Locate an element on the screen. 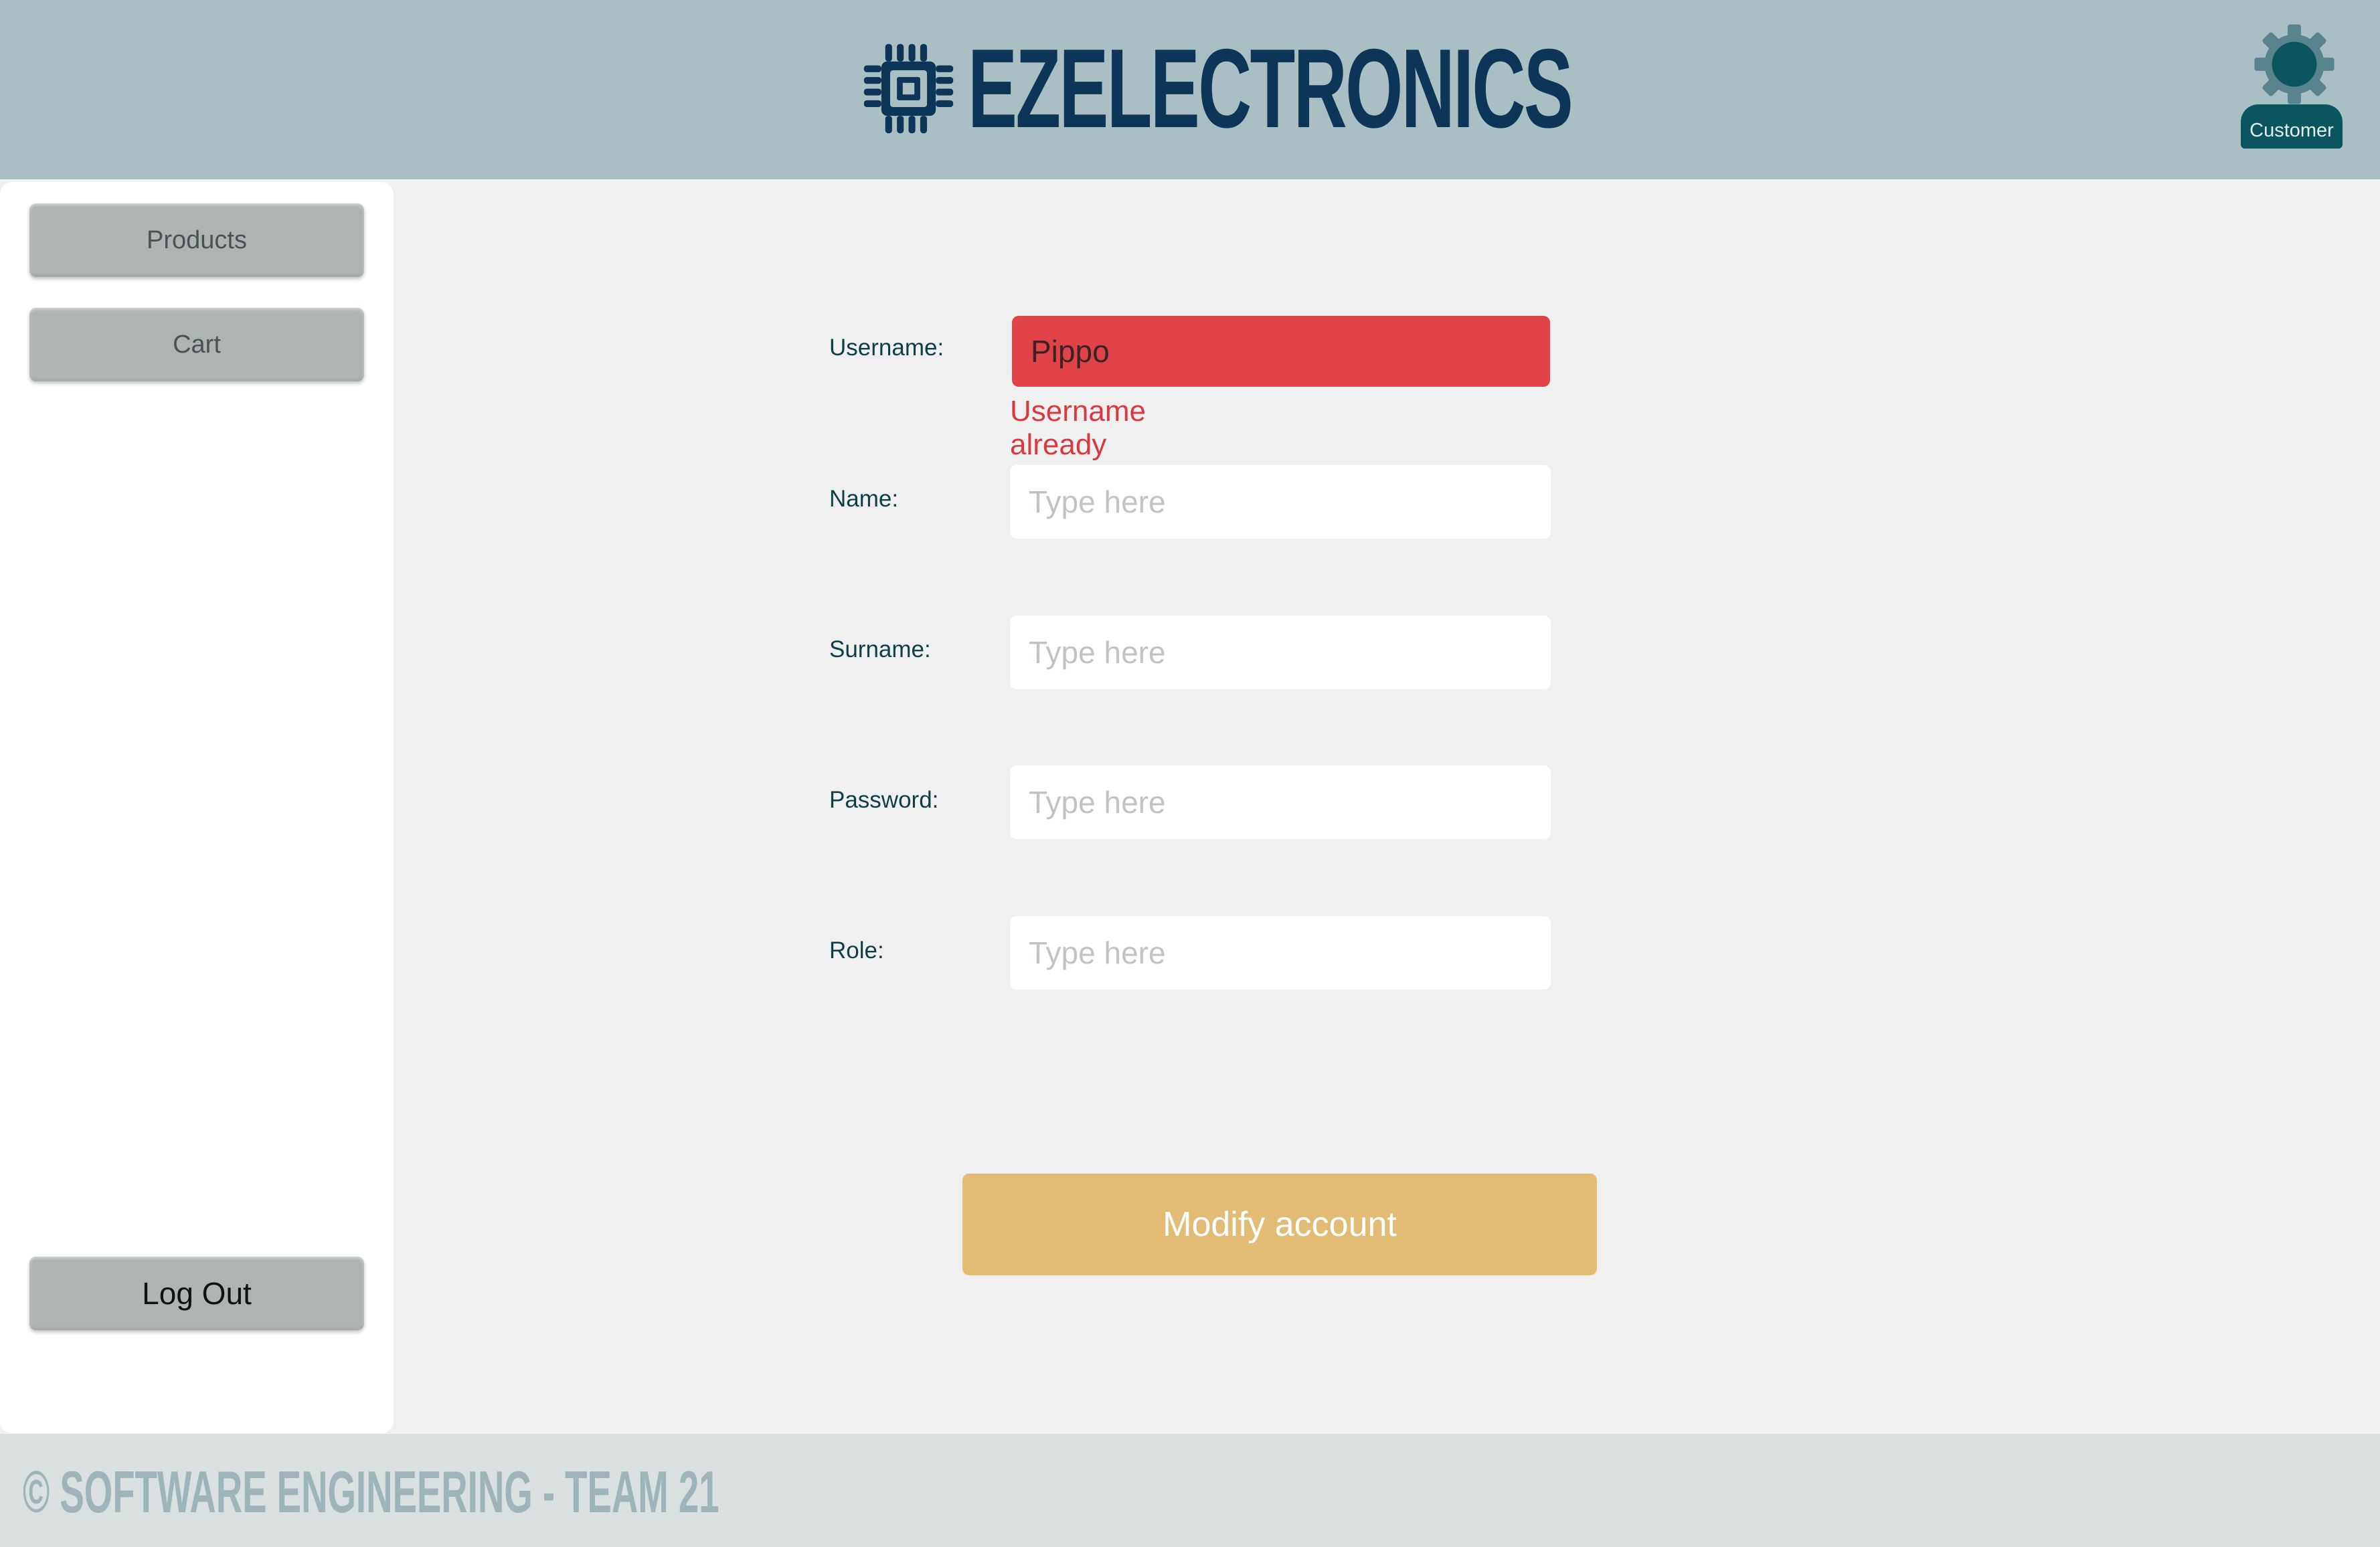 This screenshot has width=2380, height=1547. username-field is located at coordinates (1281, 351).